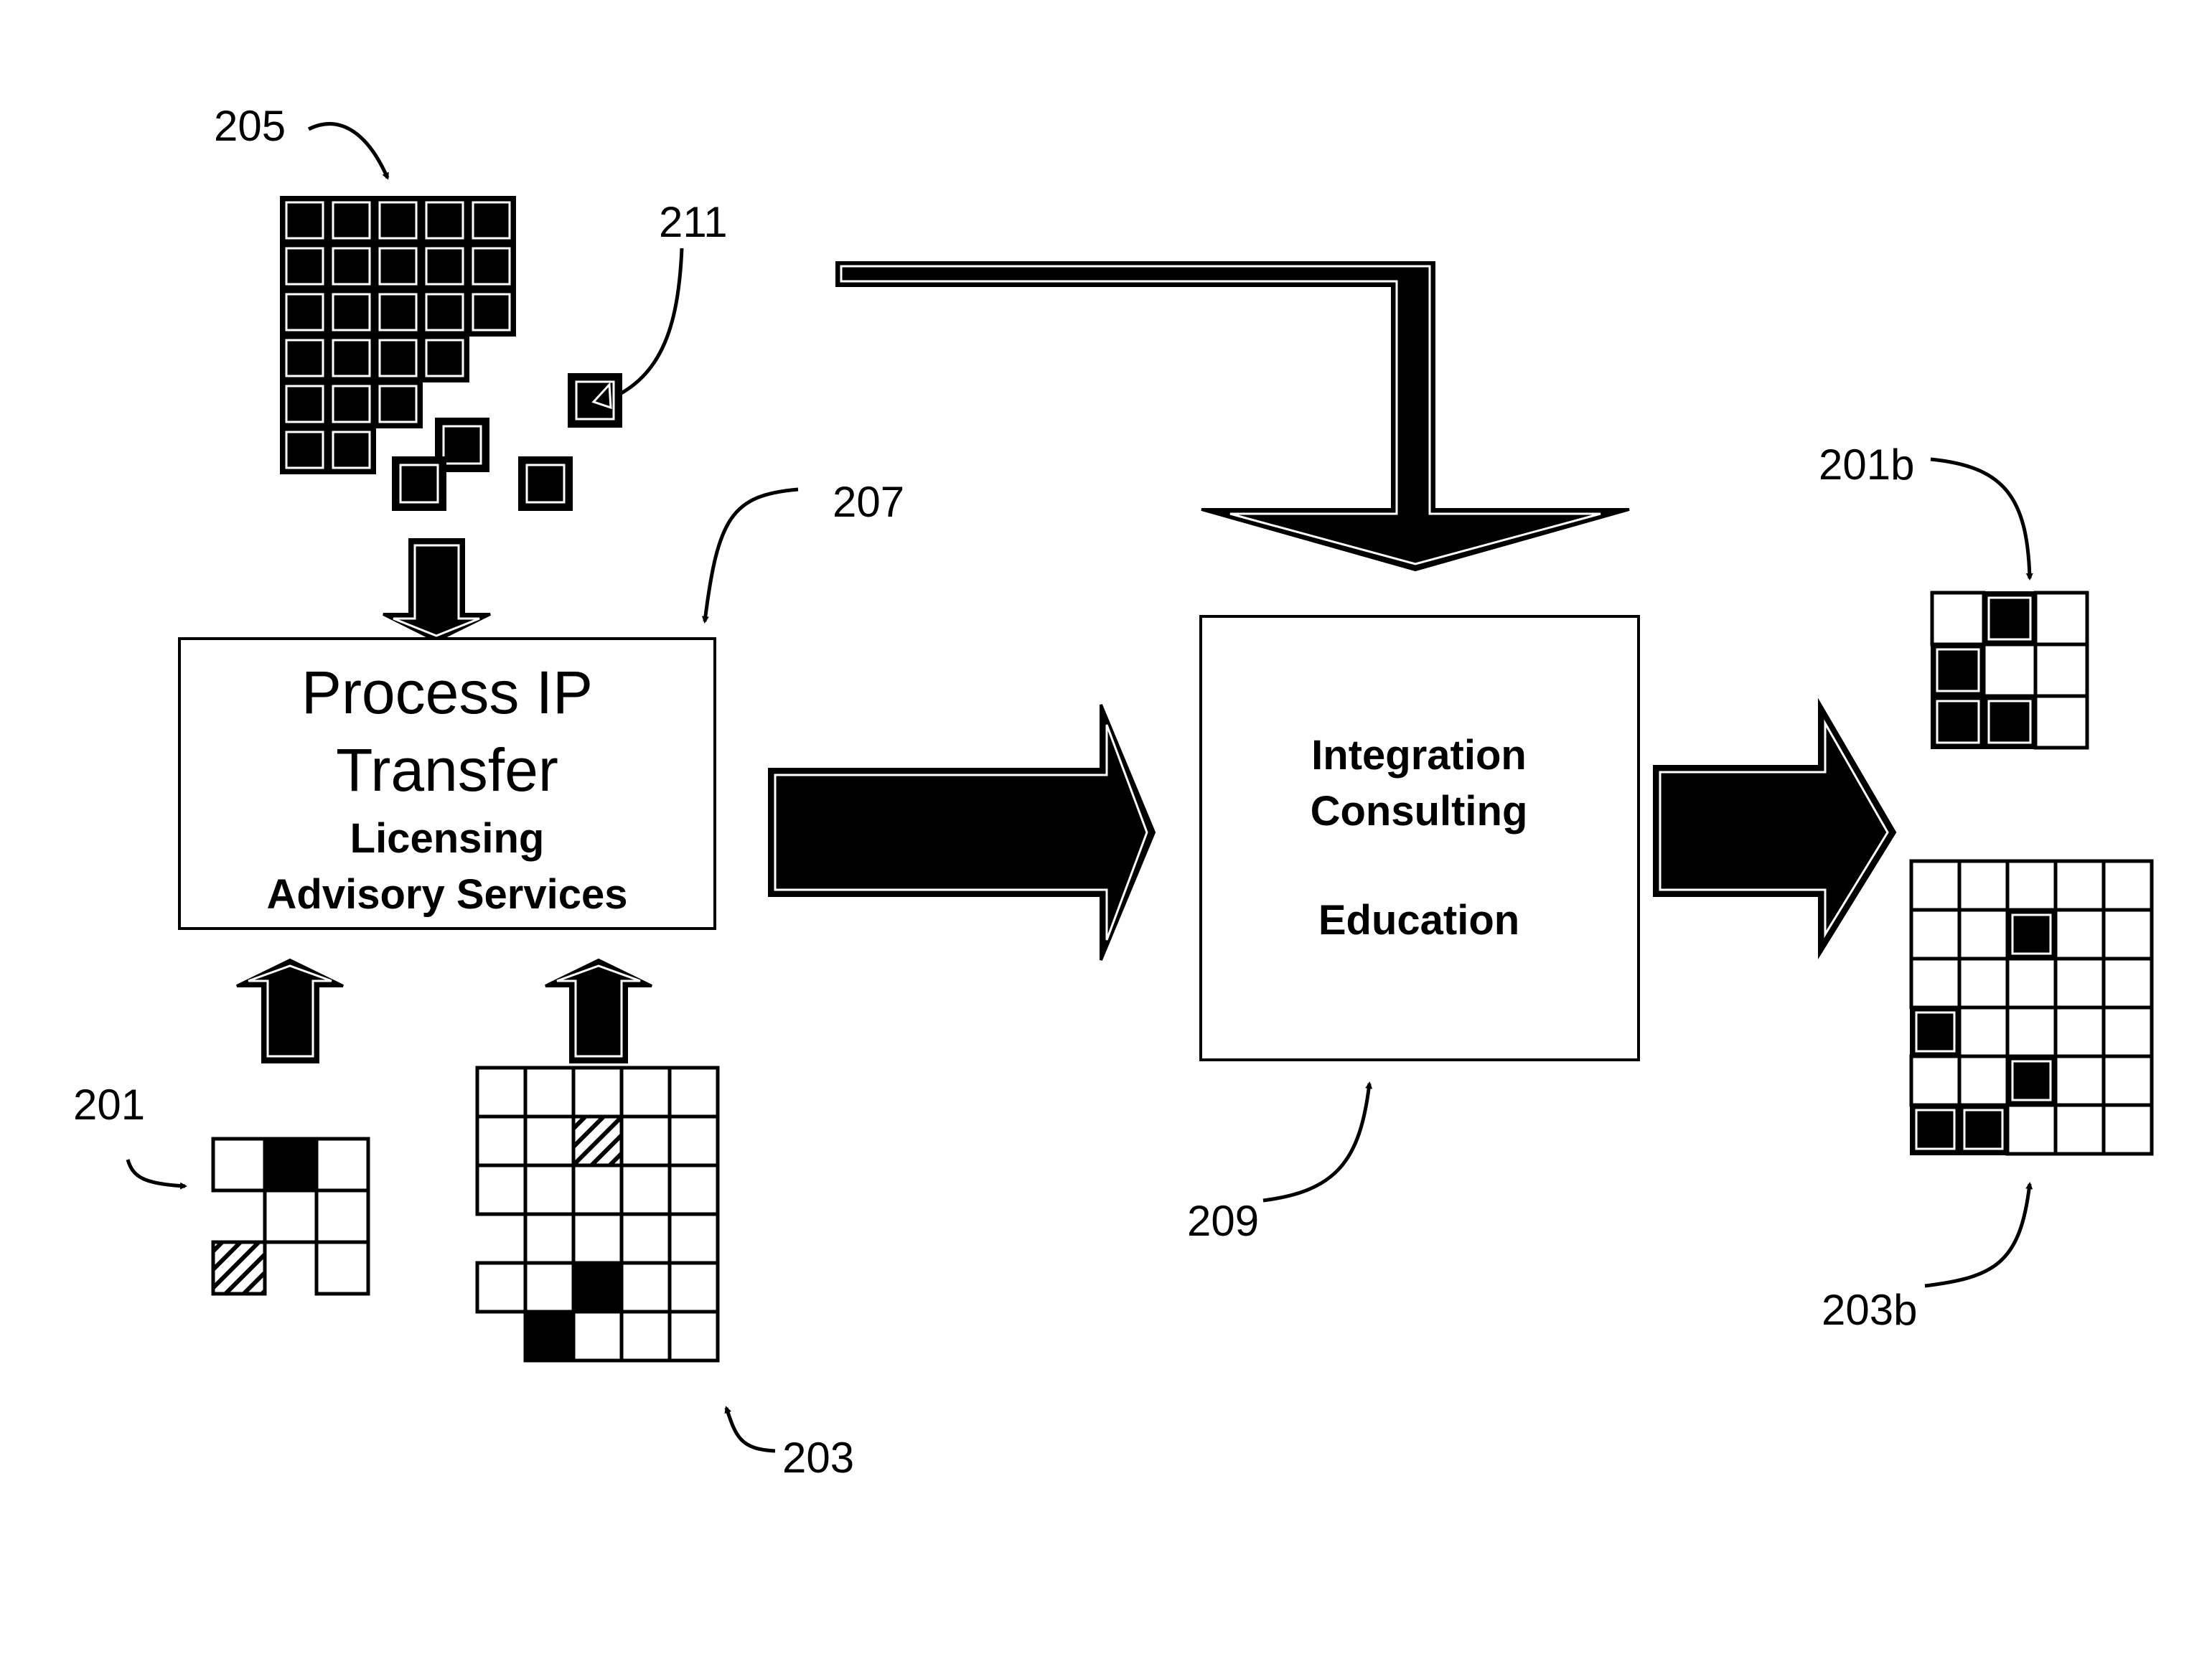  I want to click on box-207-line-3: Licensing, so click(447, 838).